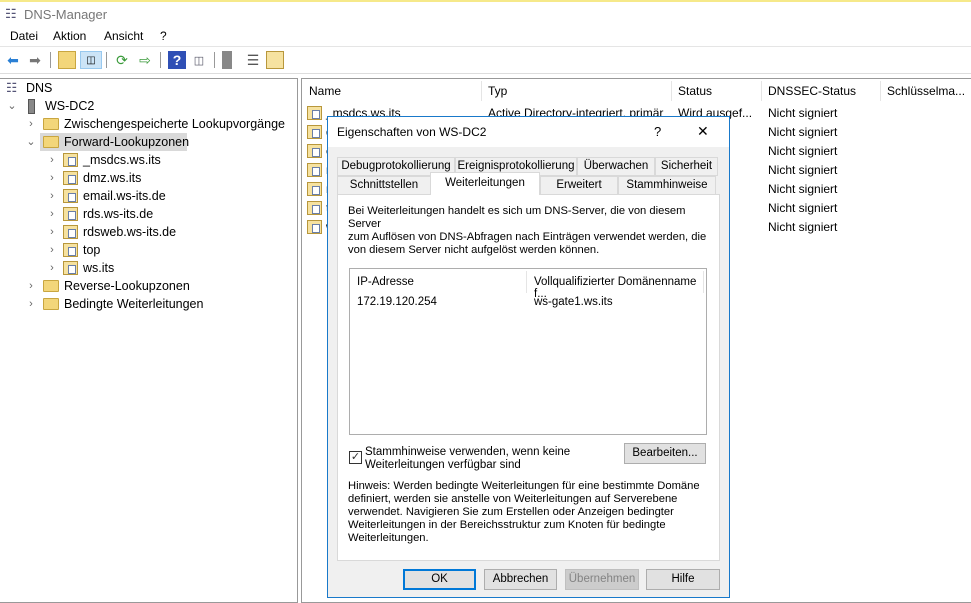 Image resolution: width=971 pixels, height=603 pixels. I want to click on tab-schnittstellen: Schnittstellen, so click(384, 185).